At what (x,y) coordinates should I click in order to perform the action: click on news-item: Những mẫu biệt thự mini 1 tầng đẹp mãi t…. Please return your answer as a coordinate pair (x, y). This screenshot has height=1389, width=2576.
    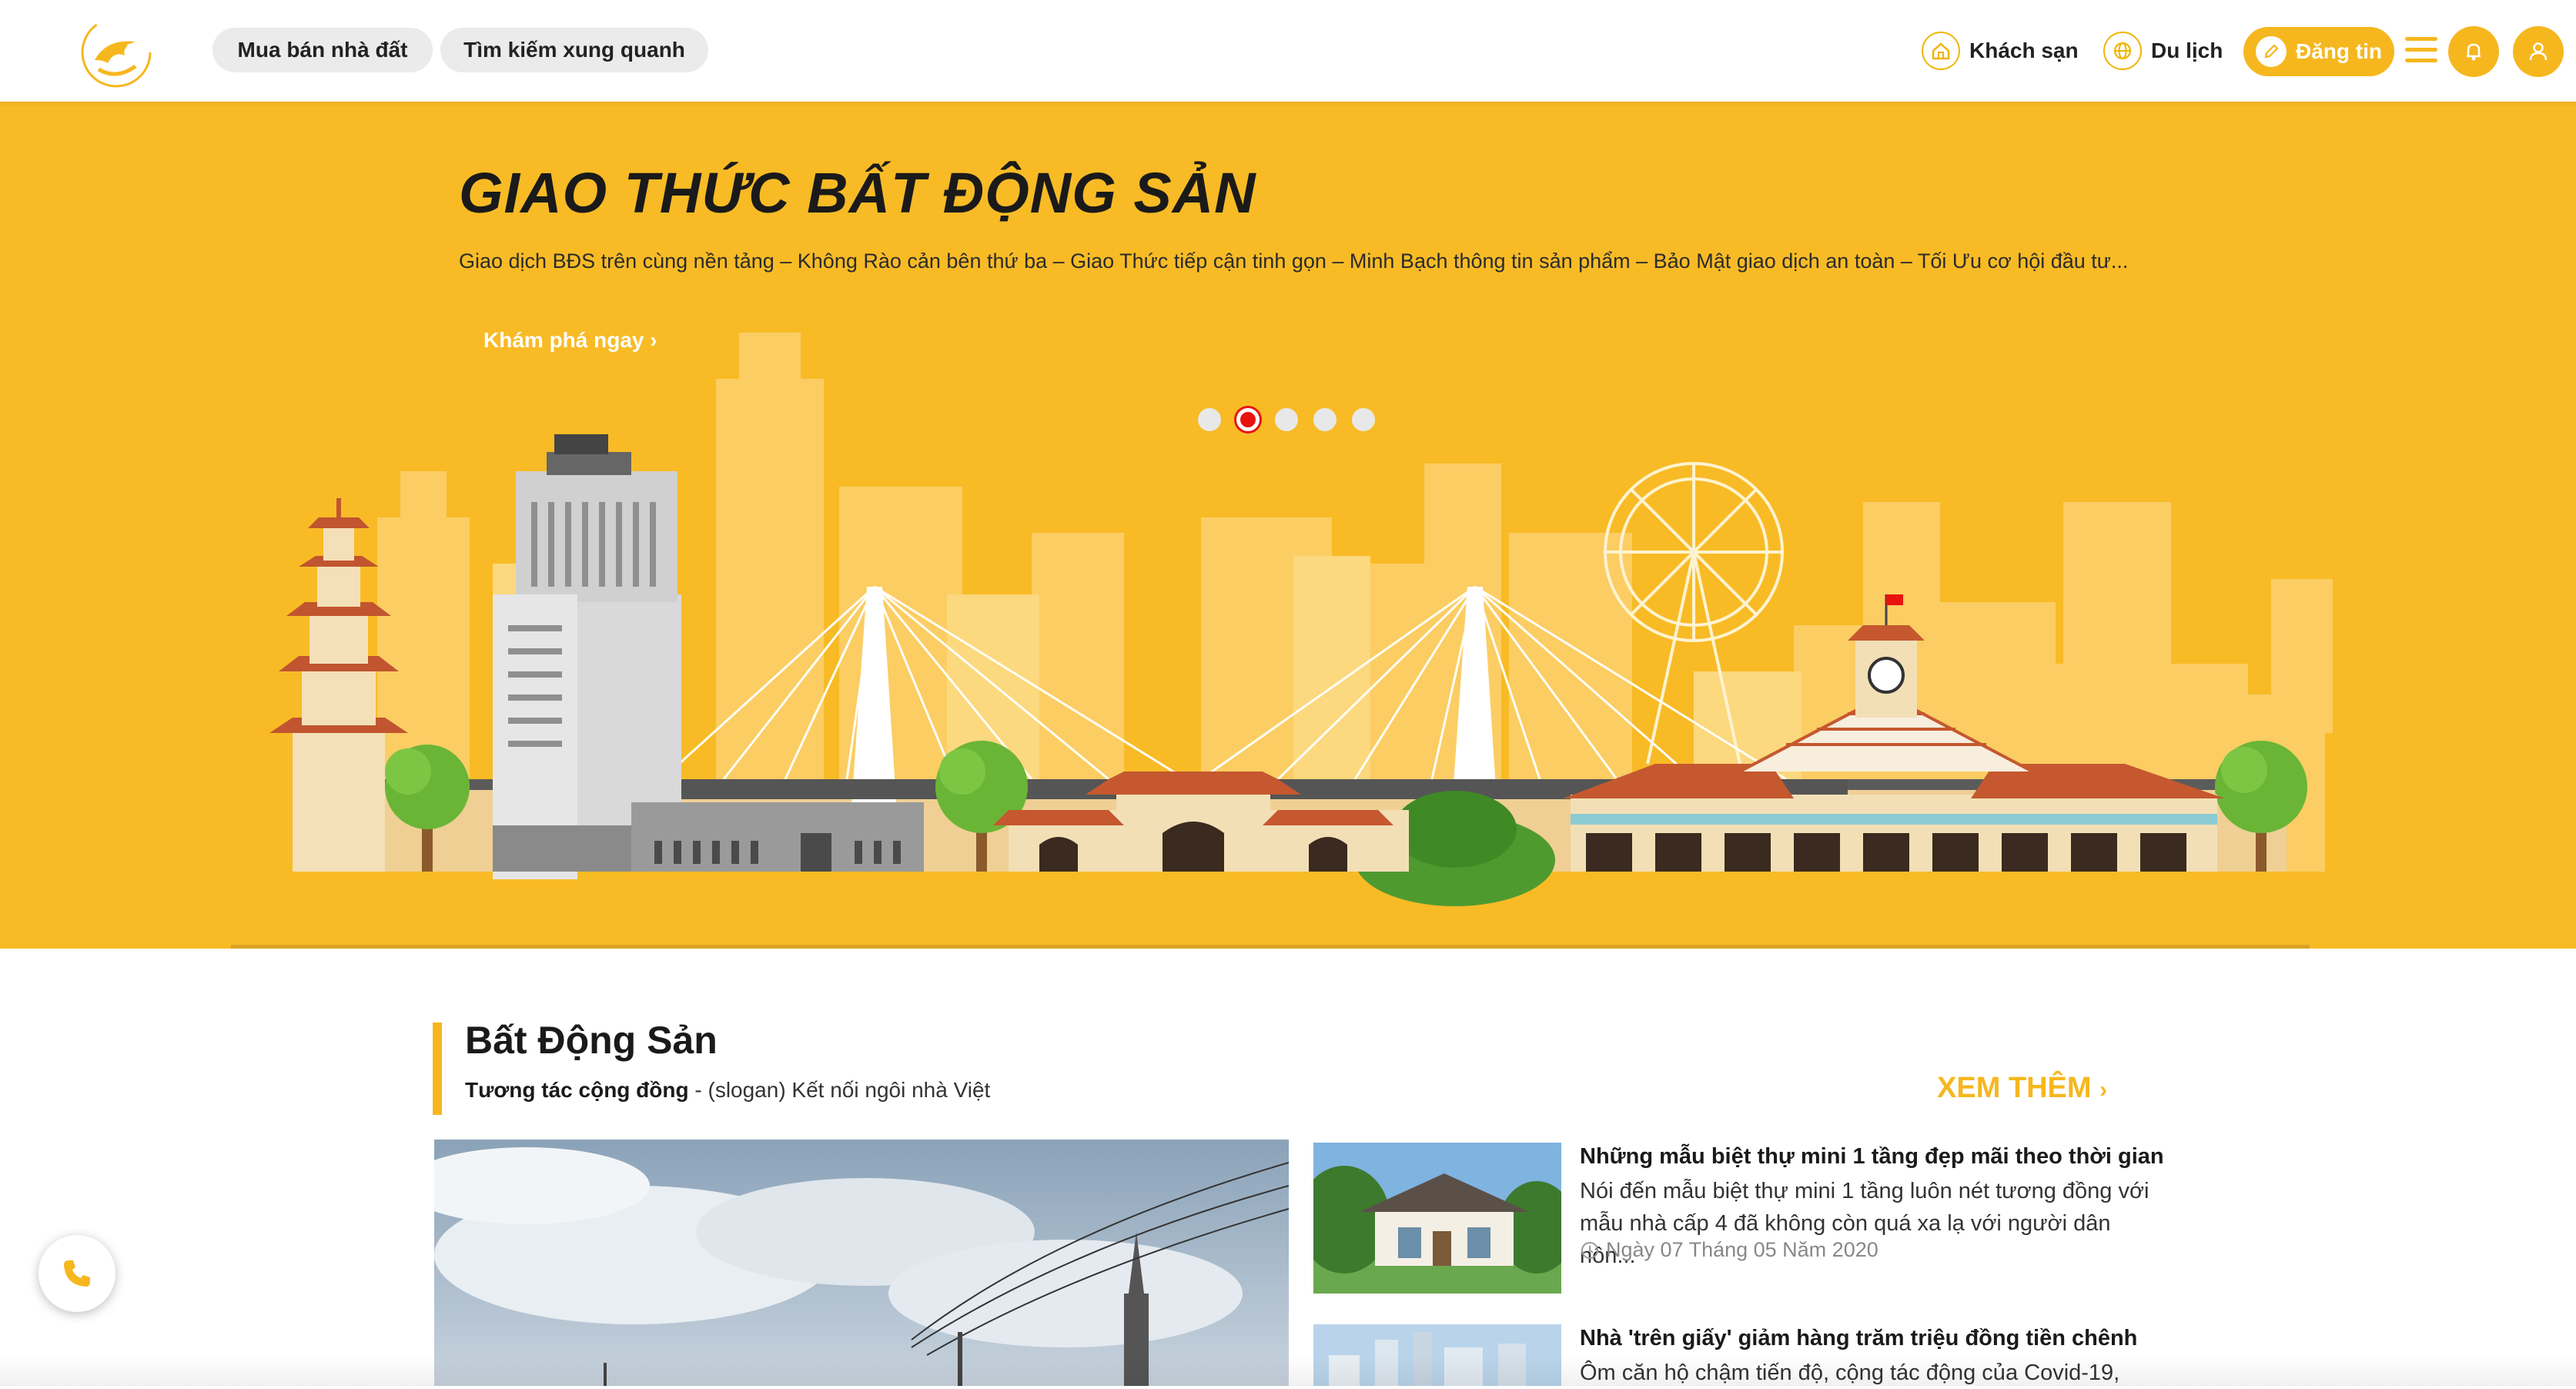
    Looking at the image, I should click on (1738, 1220).